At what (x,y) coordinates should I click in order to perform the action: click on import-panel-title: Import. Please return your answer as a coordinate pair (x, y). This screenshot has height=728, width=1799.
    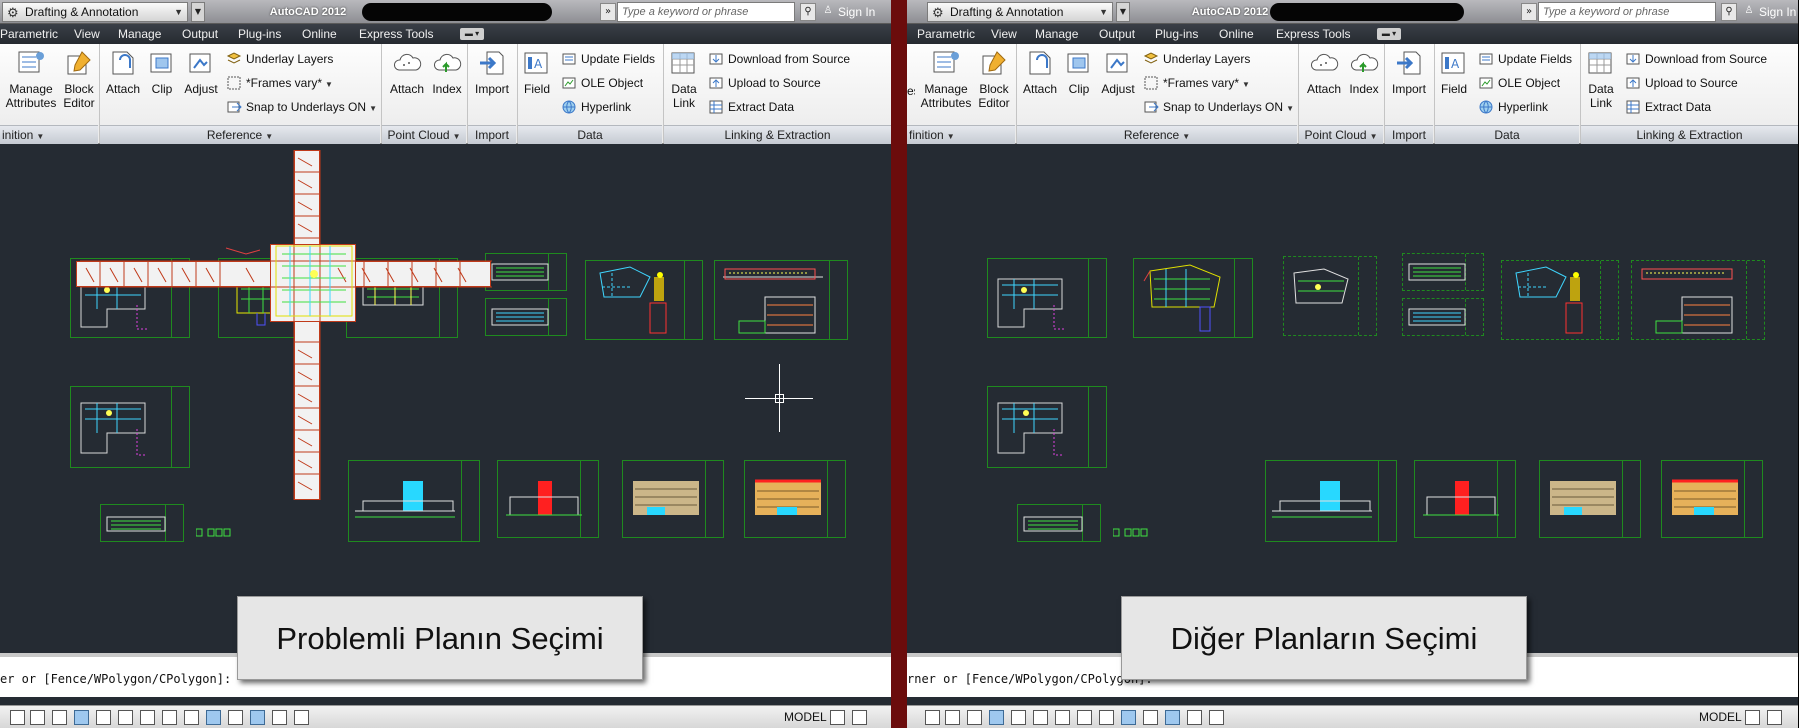
    Looking at the image, I should click on (492, 134).